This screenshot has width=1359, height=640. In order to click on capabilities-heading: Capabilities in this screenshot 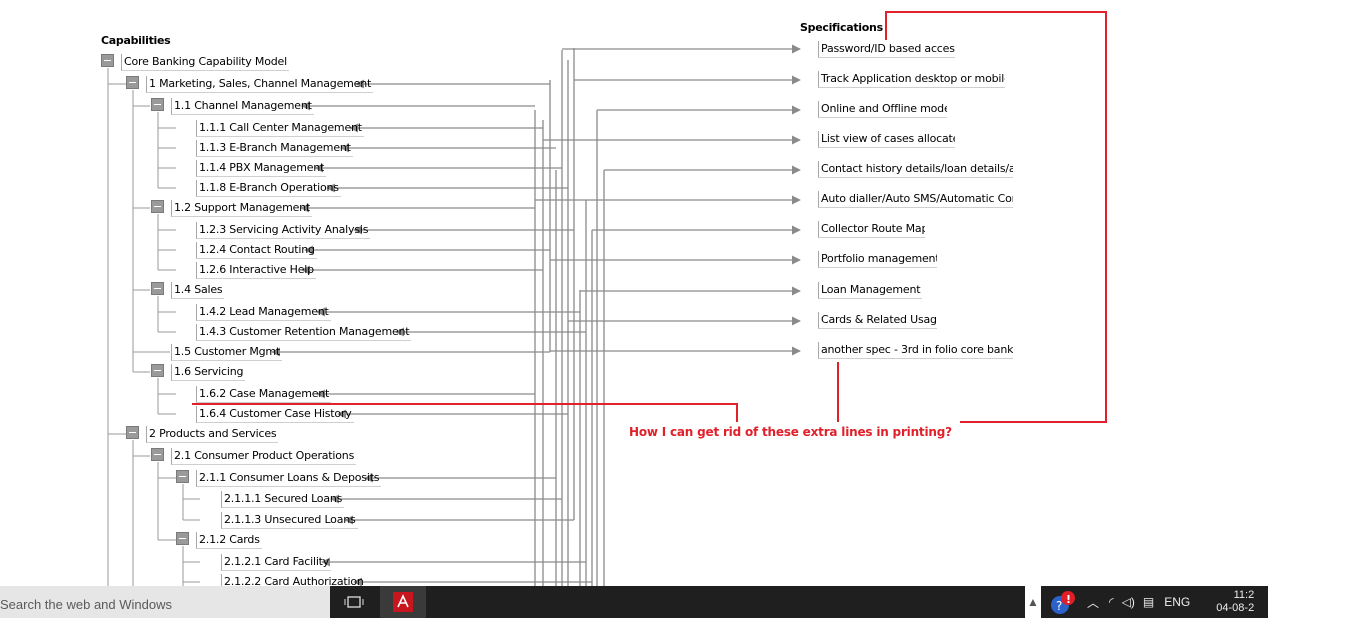, I will do `click(136, 40)`.